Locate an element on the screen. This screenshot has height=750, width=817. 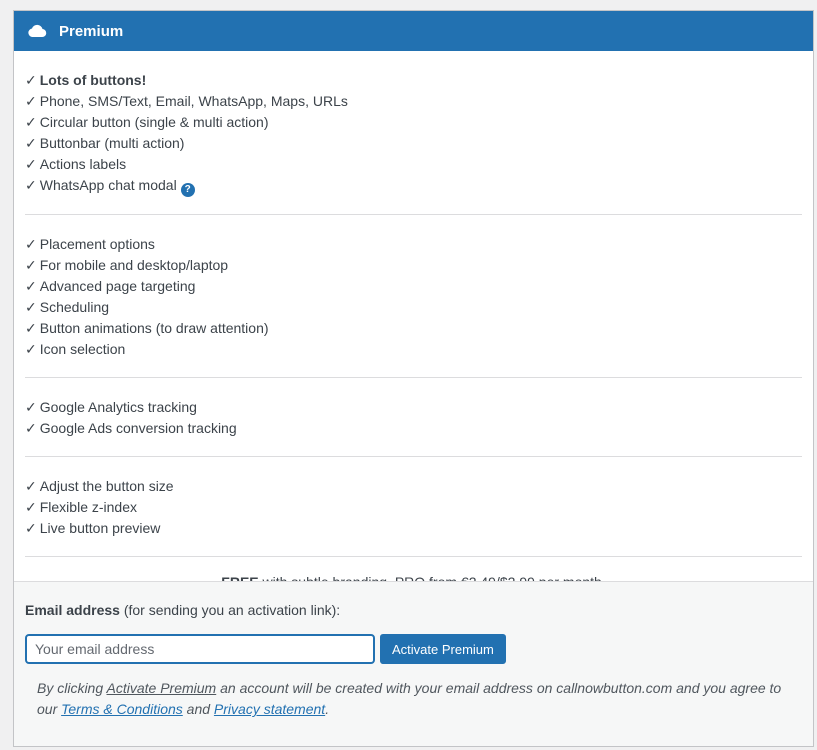
feature-item: ✓ Advanced page targeting is located at coordinates (413, 286).